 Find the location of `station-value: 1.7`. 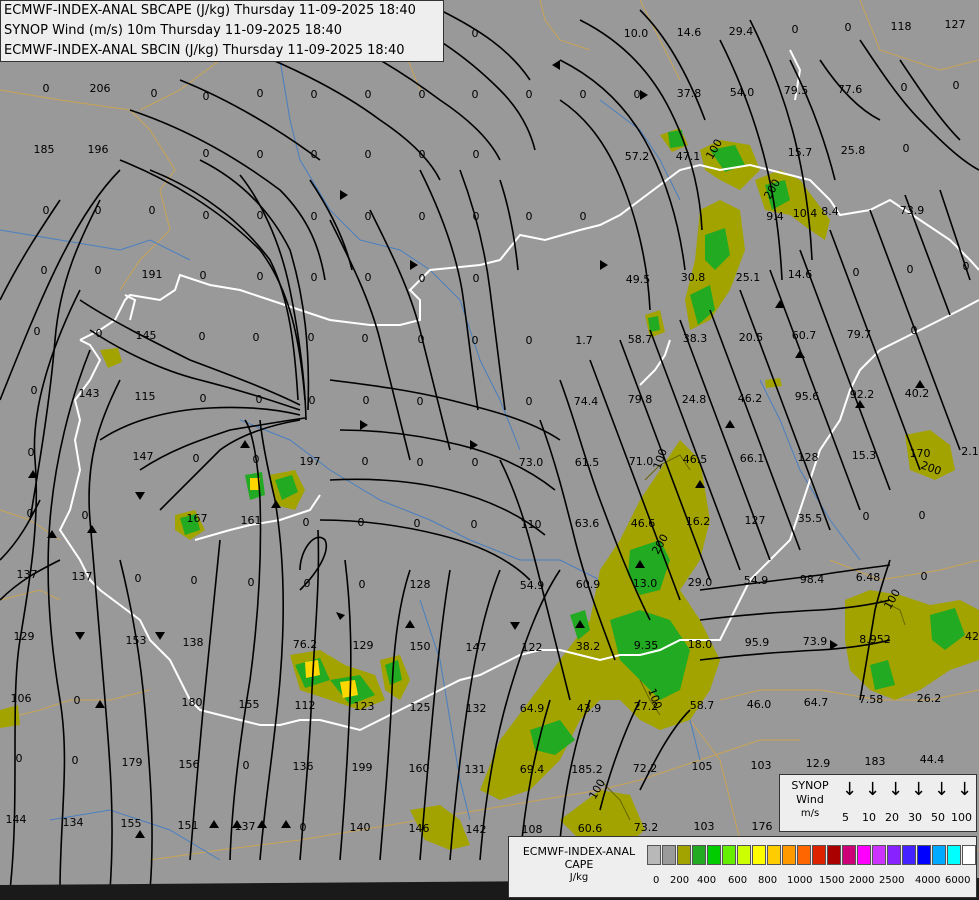

station-value: 1.7 is located at coordinates (584, 340).